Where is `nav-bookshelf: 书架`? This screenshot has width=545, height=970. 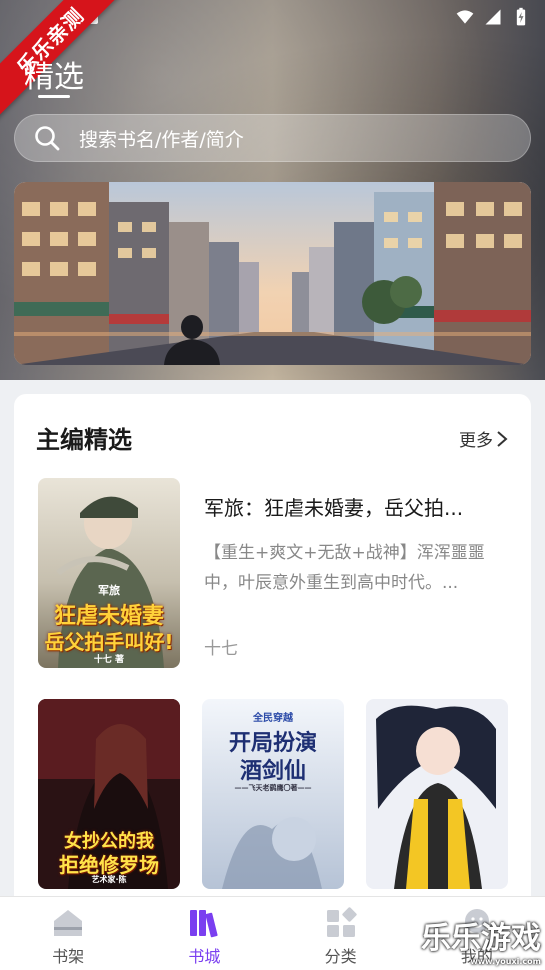 nav-bookshelf: 书架 is located at coordinates (68, 933).